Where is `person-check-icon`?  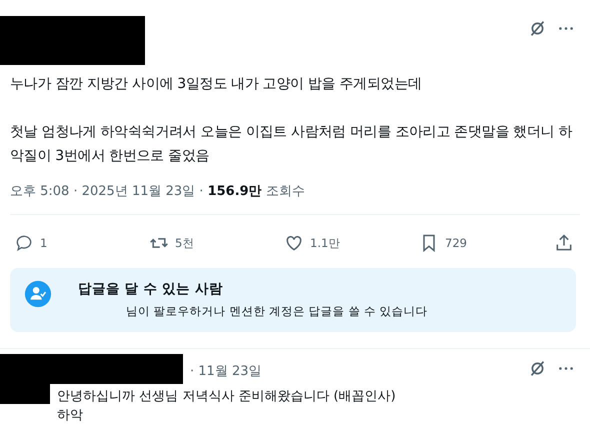 person-check-icon is located at coordinates (38, 294).